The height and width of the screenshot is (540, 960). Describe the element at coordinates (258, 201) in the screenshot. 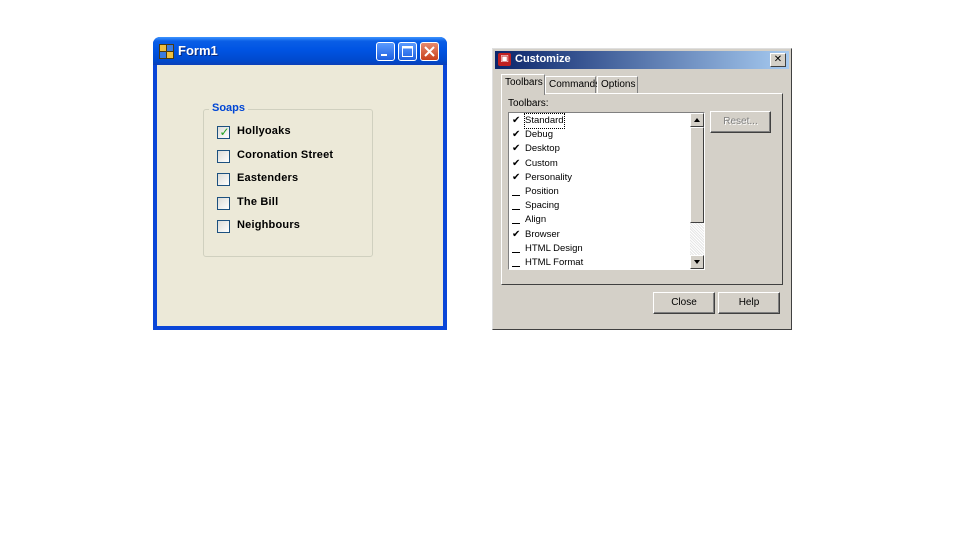

I see `checkbox-label: The Bill` at that location.